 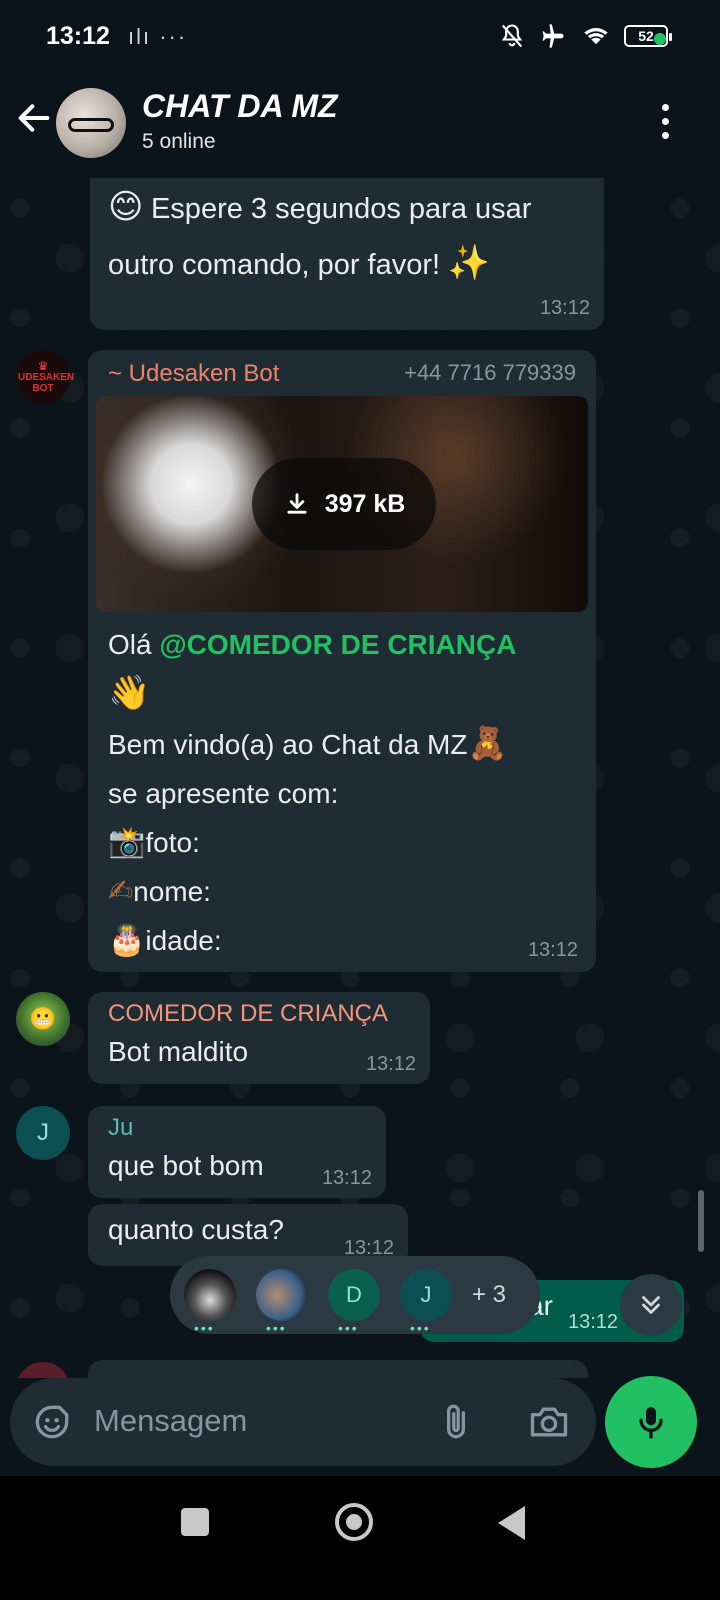 I want to click on back-icon, so click(x=511, y=1523).